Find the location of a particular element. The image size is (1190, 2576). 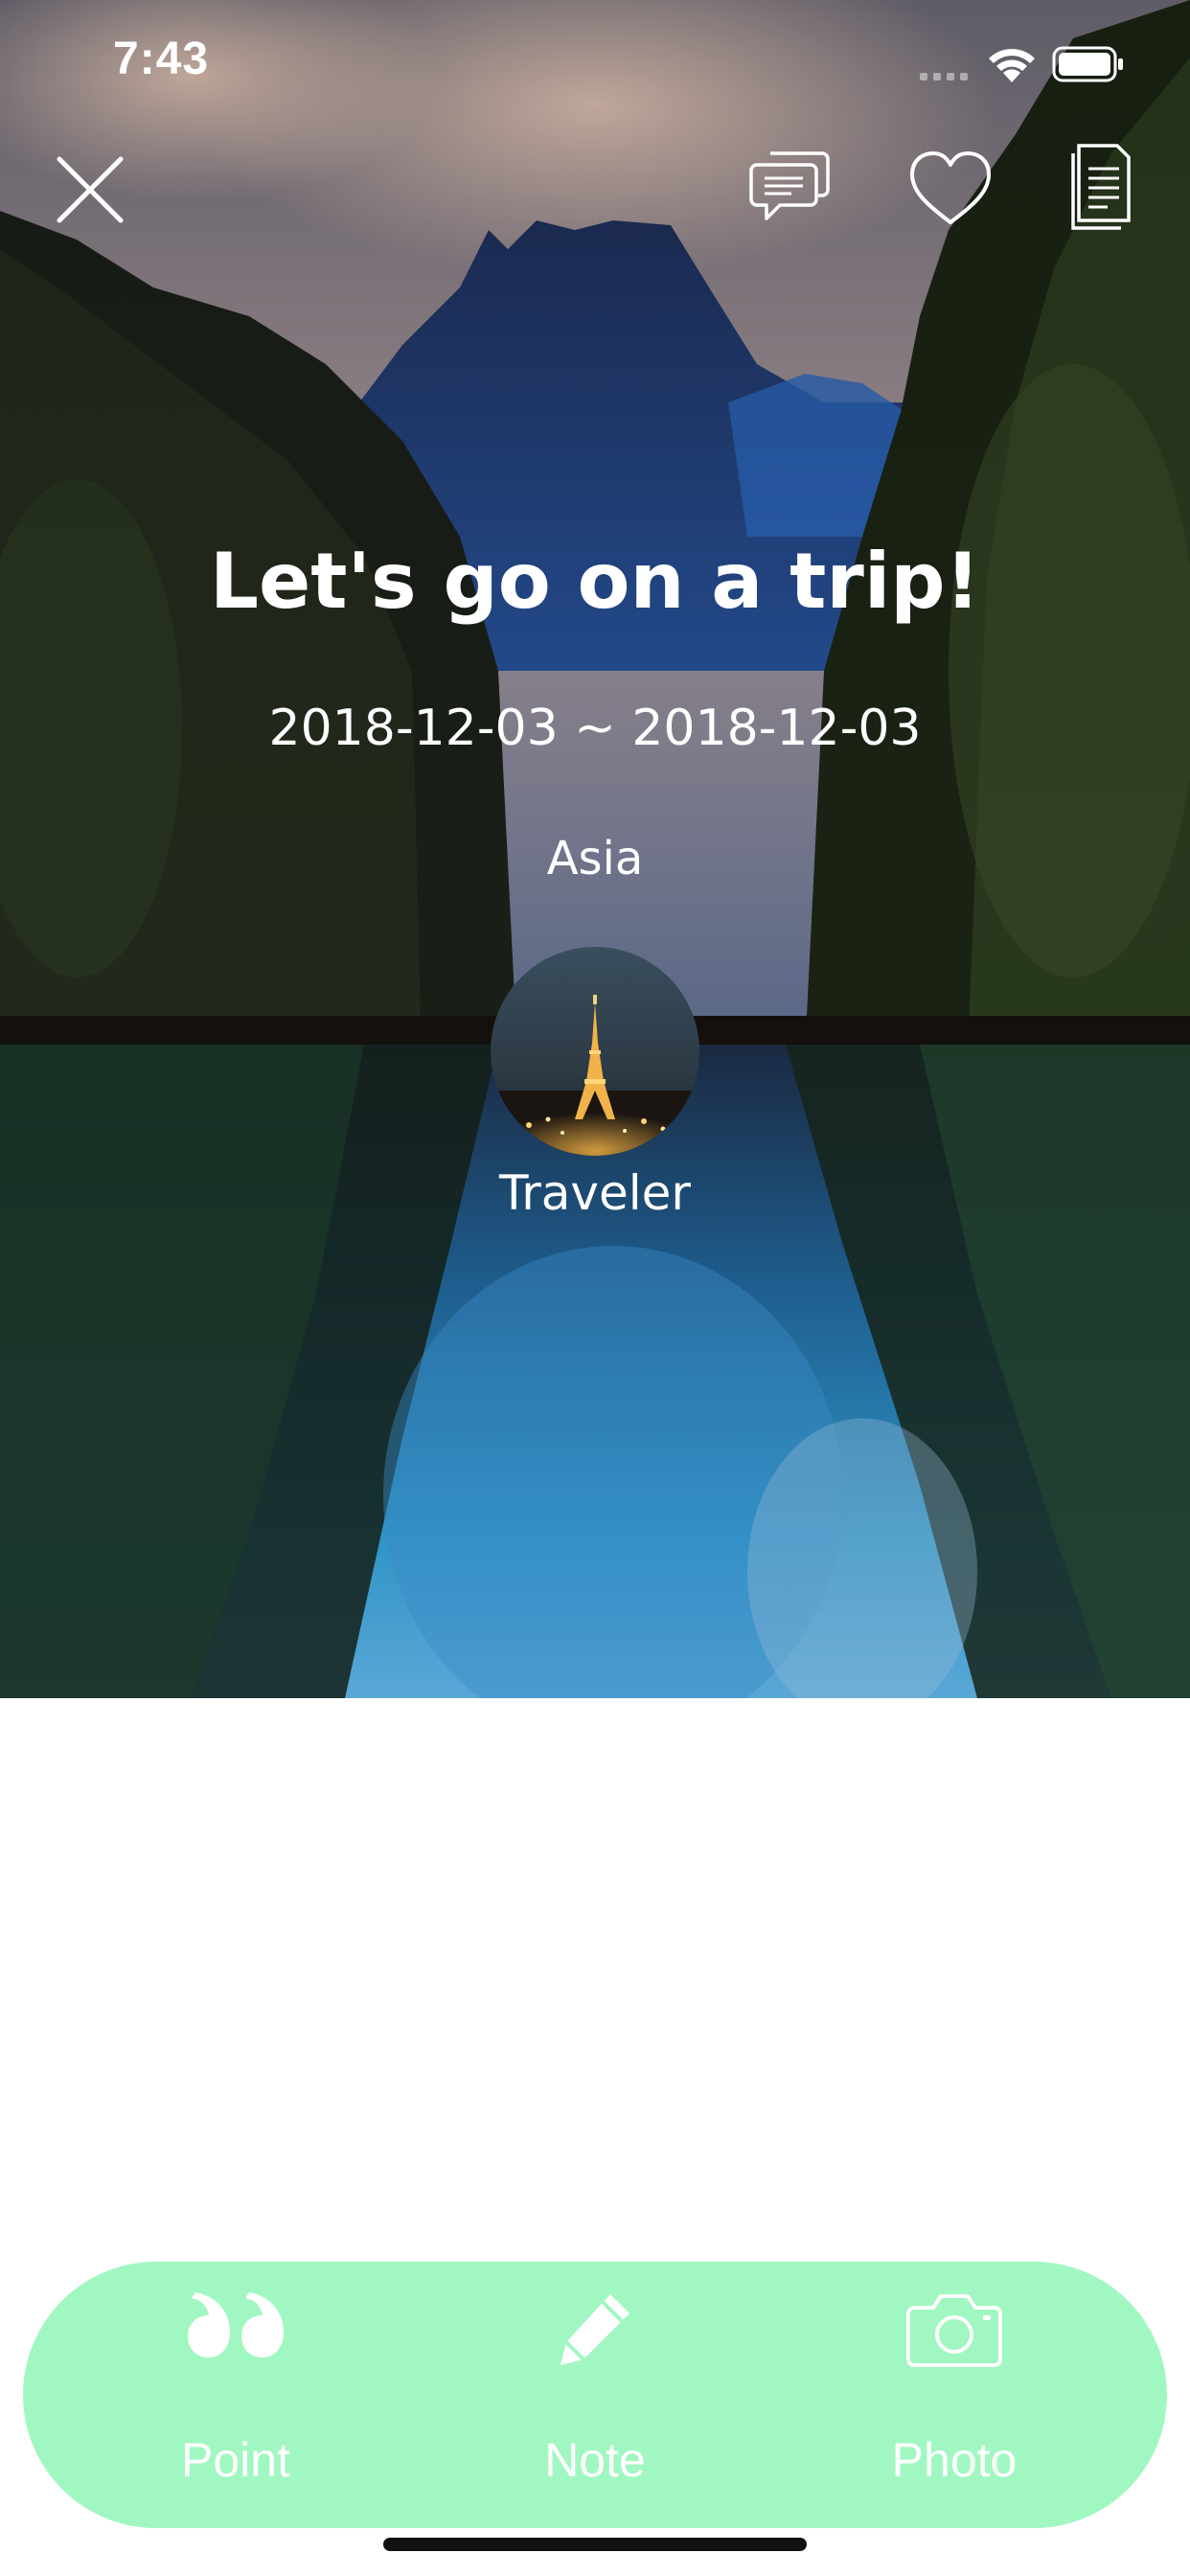

heart-icon is located at coordinates (951, 187).